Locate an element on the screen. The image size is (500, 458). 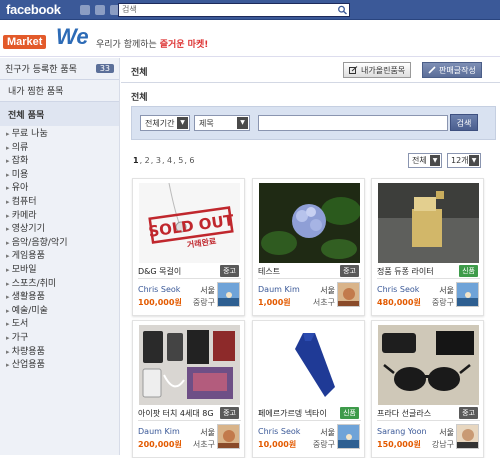
period-select: 전체기간 ▼ is located at coordinates (165, 123).